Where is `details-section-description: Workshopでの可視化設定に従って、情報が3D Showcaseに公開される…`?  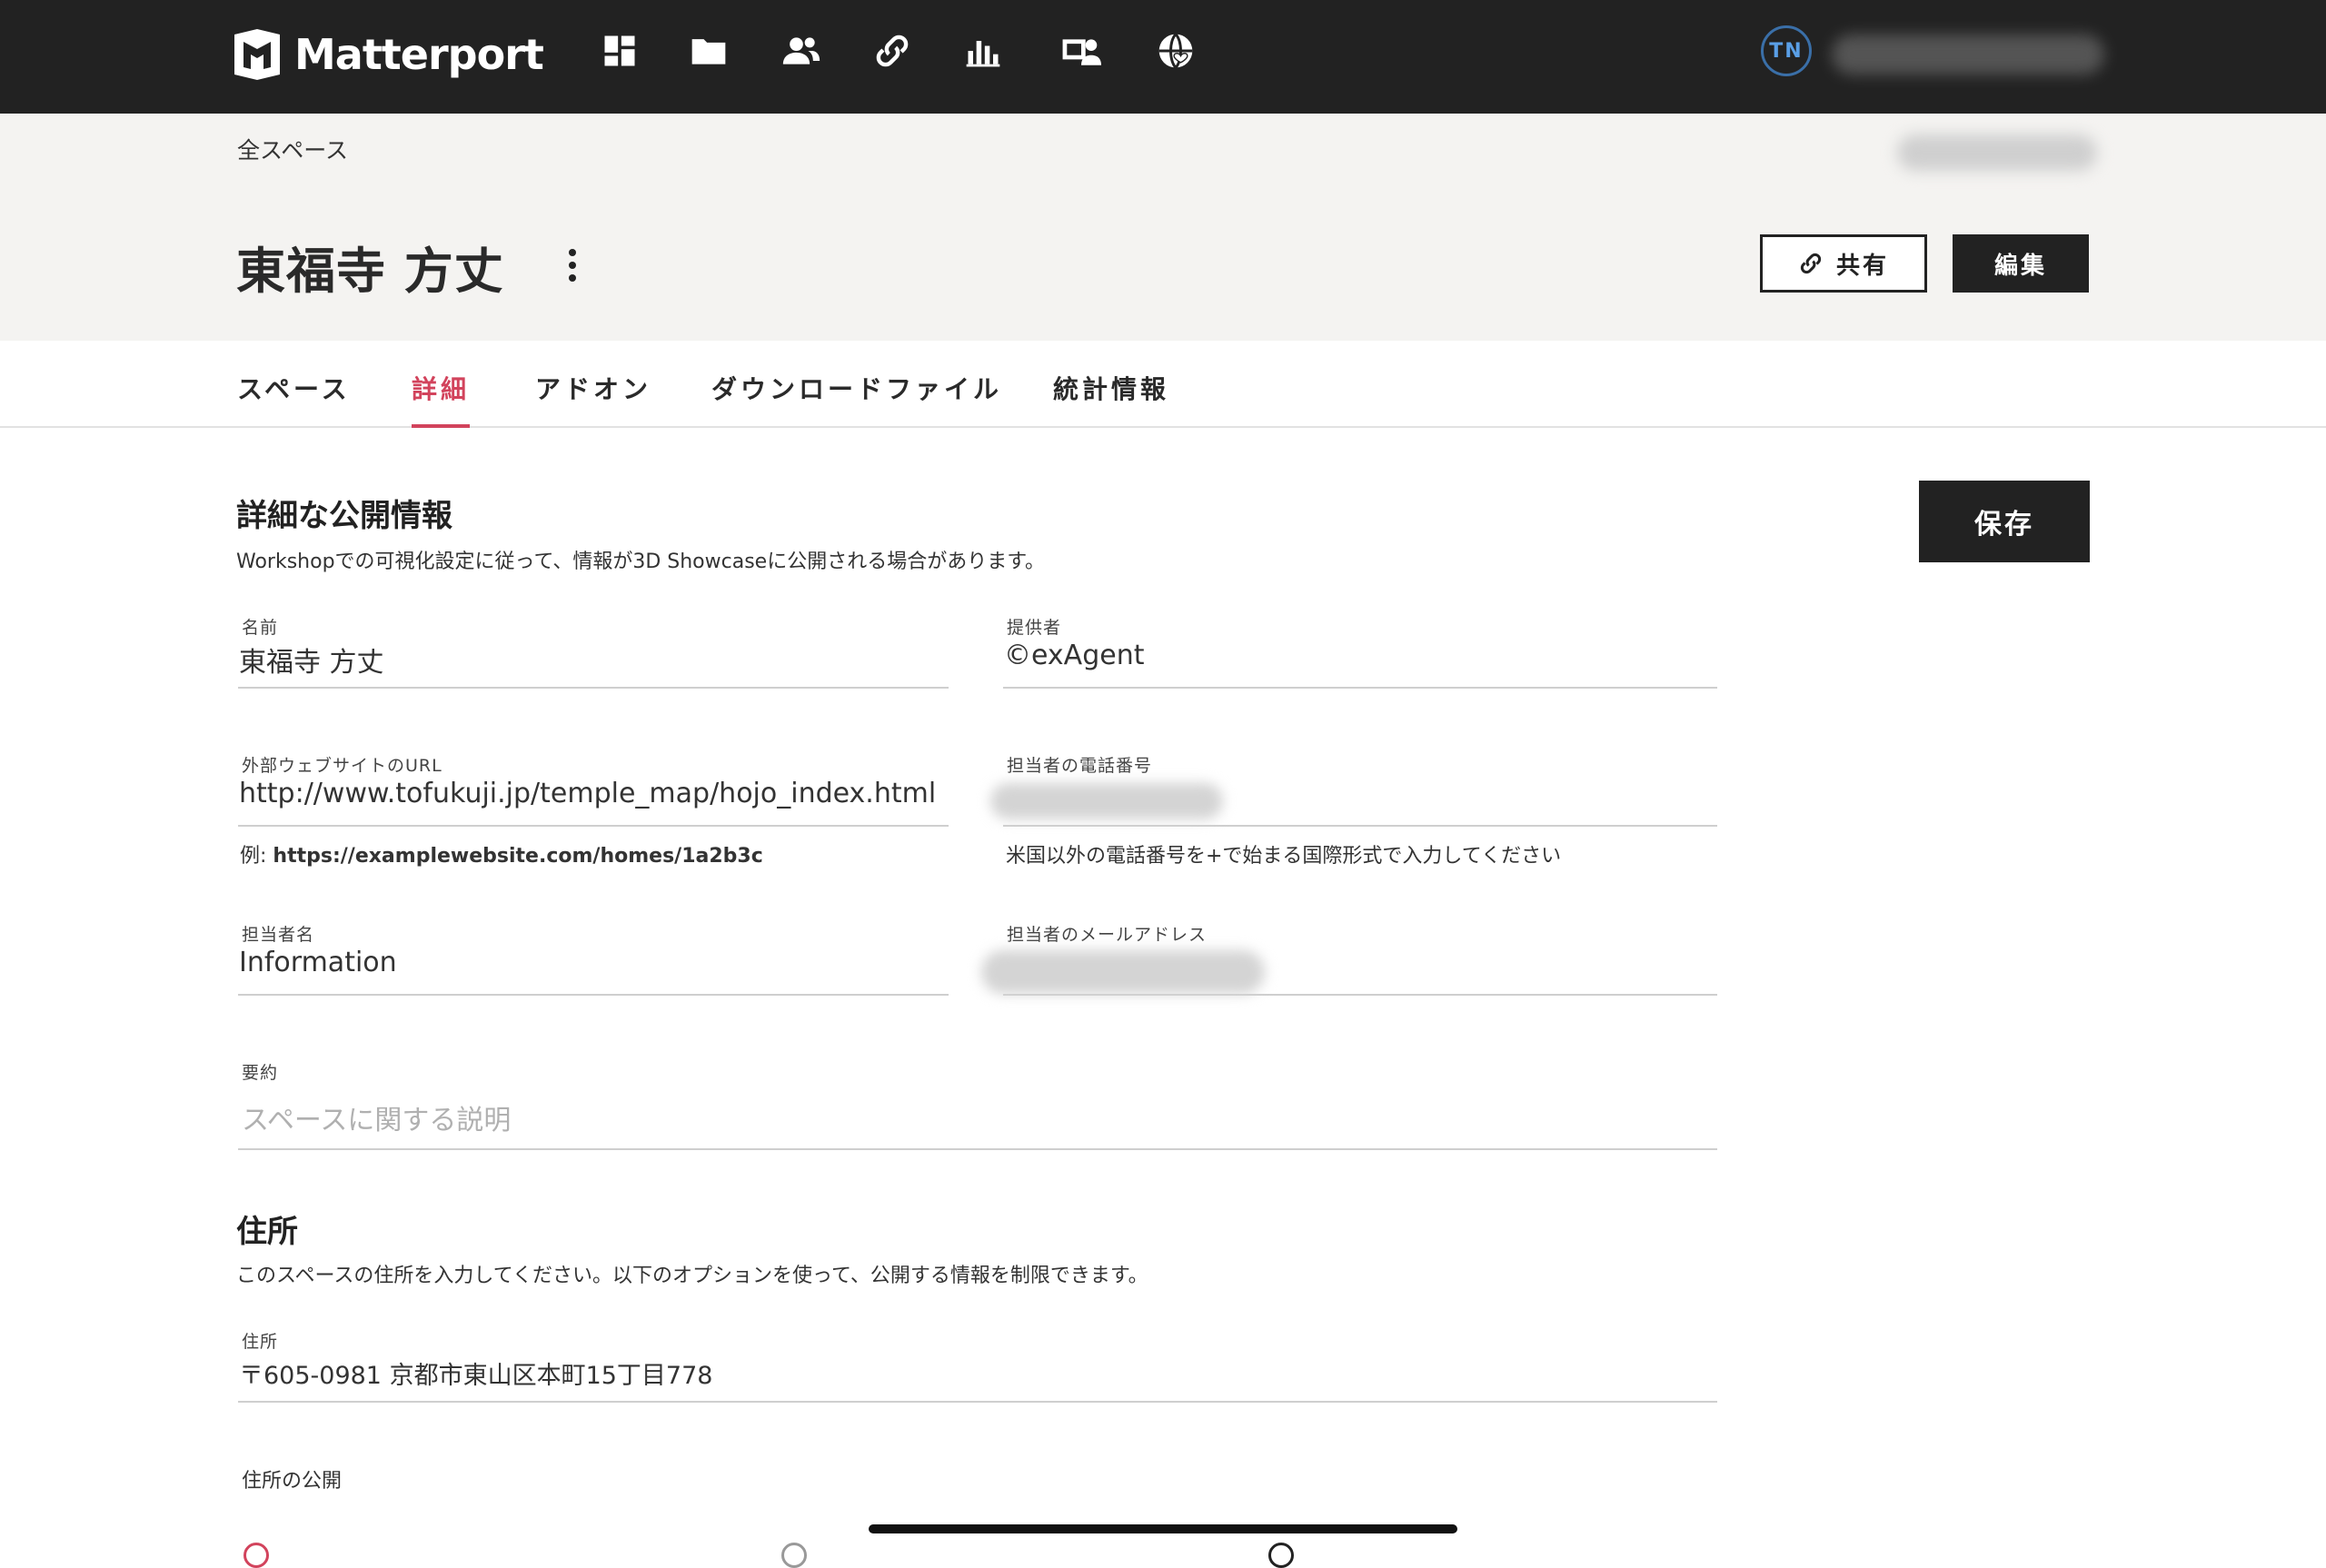
details-section-description: Workshopでの可視化設定に従って、情報が3D Showcaseに公開される… is located at coordinates (641, 562).